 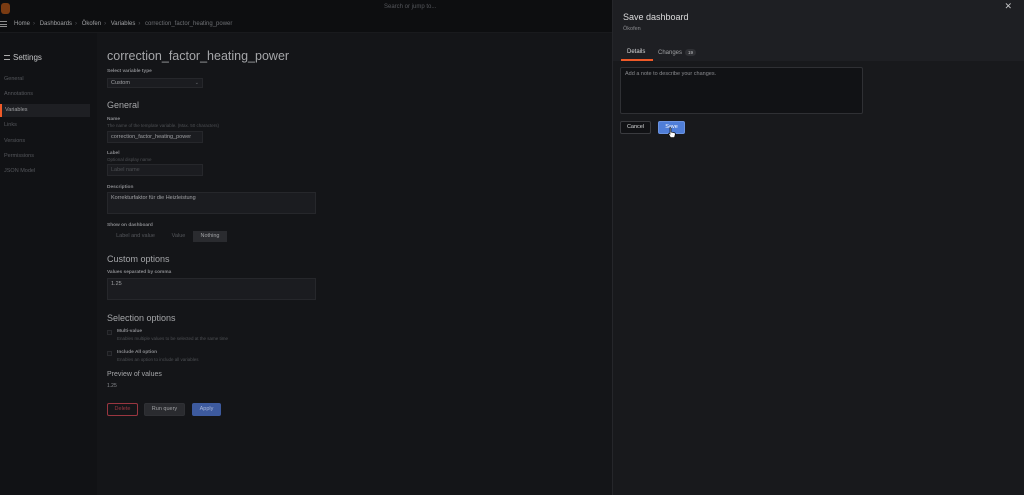 What do you see at coordinates (164, 409) in the screenshot?
I see `run-query-button: Run query` at bounding box center [164, 409].